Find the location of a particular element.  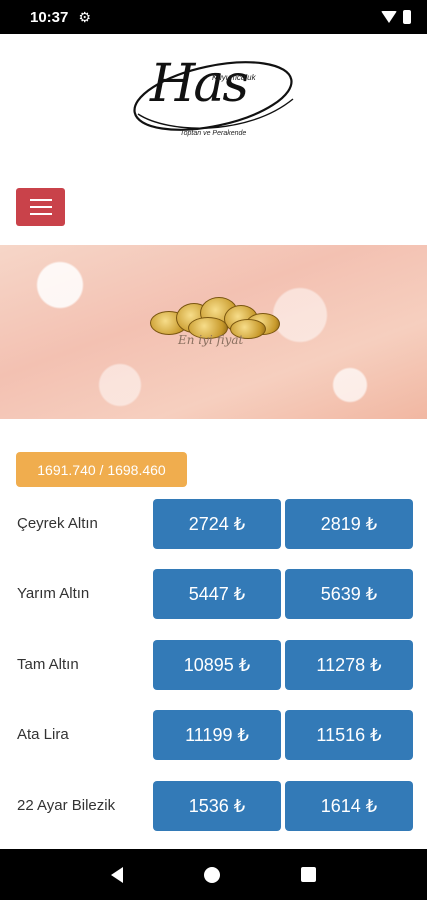

price-row: Ata Lira 11199 ₺ 11516 ₺ is located at coordinates (213, 735).